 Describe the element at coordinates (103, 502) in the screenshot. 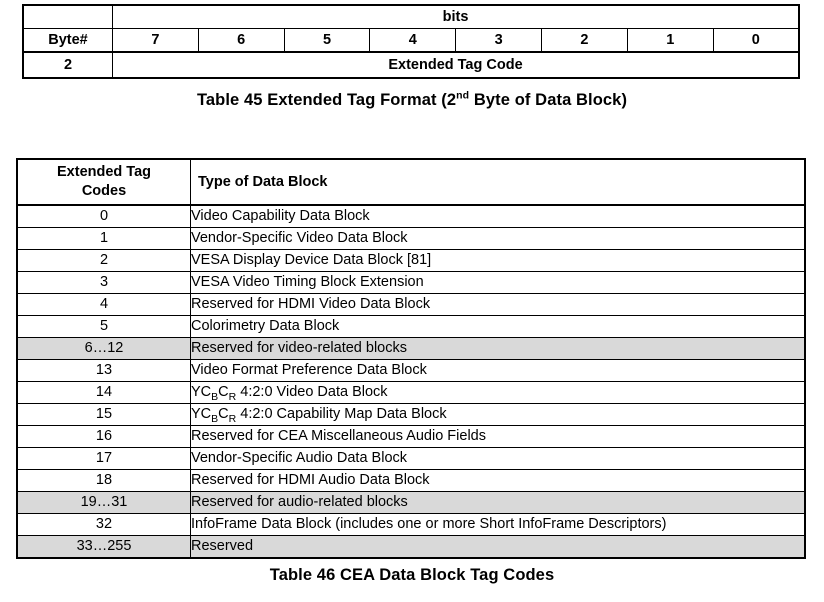

I see `tag-code-cell: 19…31` at that location.